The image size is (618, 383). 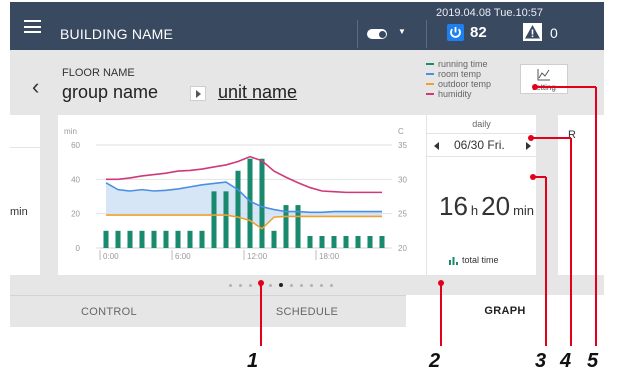 I want to click on callout-number: 2, so click(x=435, y=361).